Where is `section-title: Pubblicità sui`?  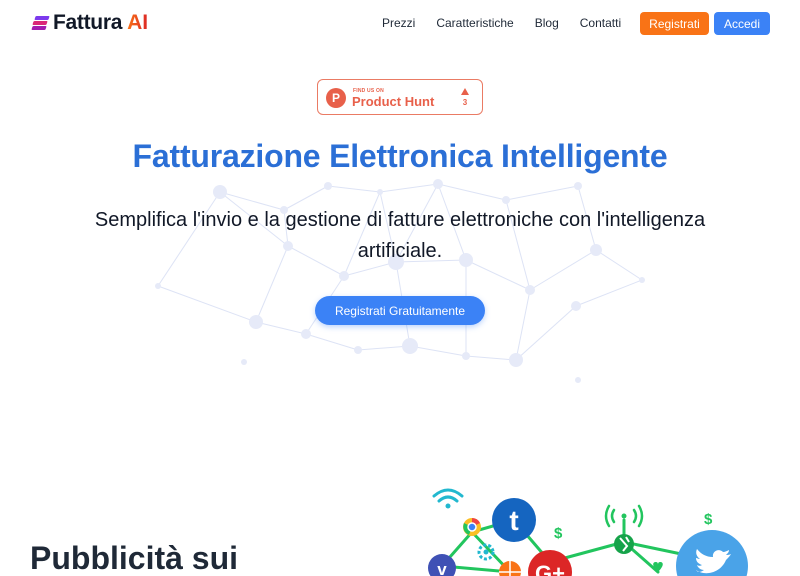 section-title: Pubblicità sui is located at coordinates (134, 558).